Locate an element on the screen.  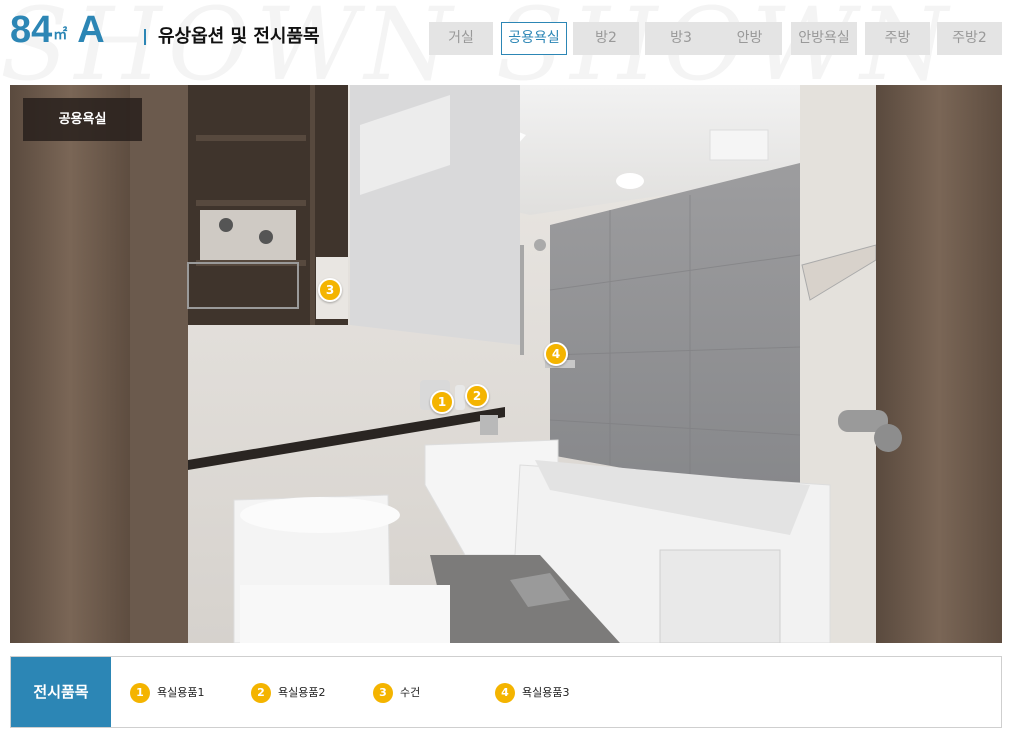
tab-room2: 방2 is located at coordinates (606, 38).